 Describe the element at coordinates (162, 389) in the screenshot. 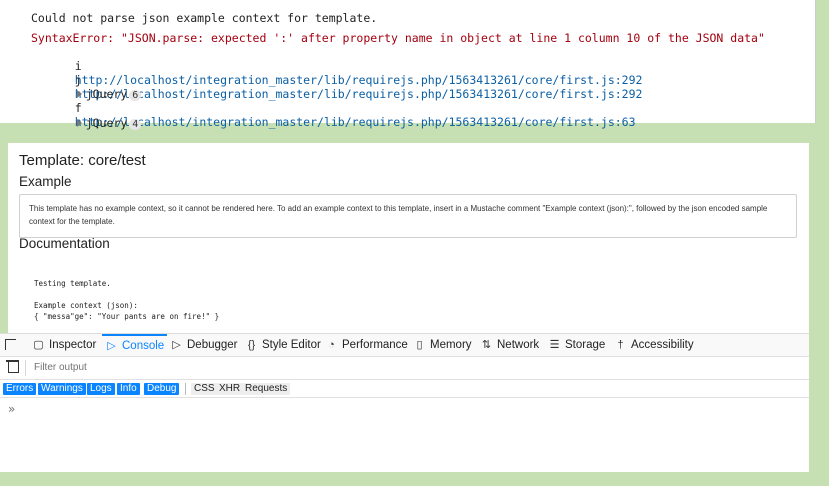

I see `filter-debug: Debug` at that location.